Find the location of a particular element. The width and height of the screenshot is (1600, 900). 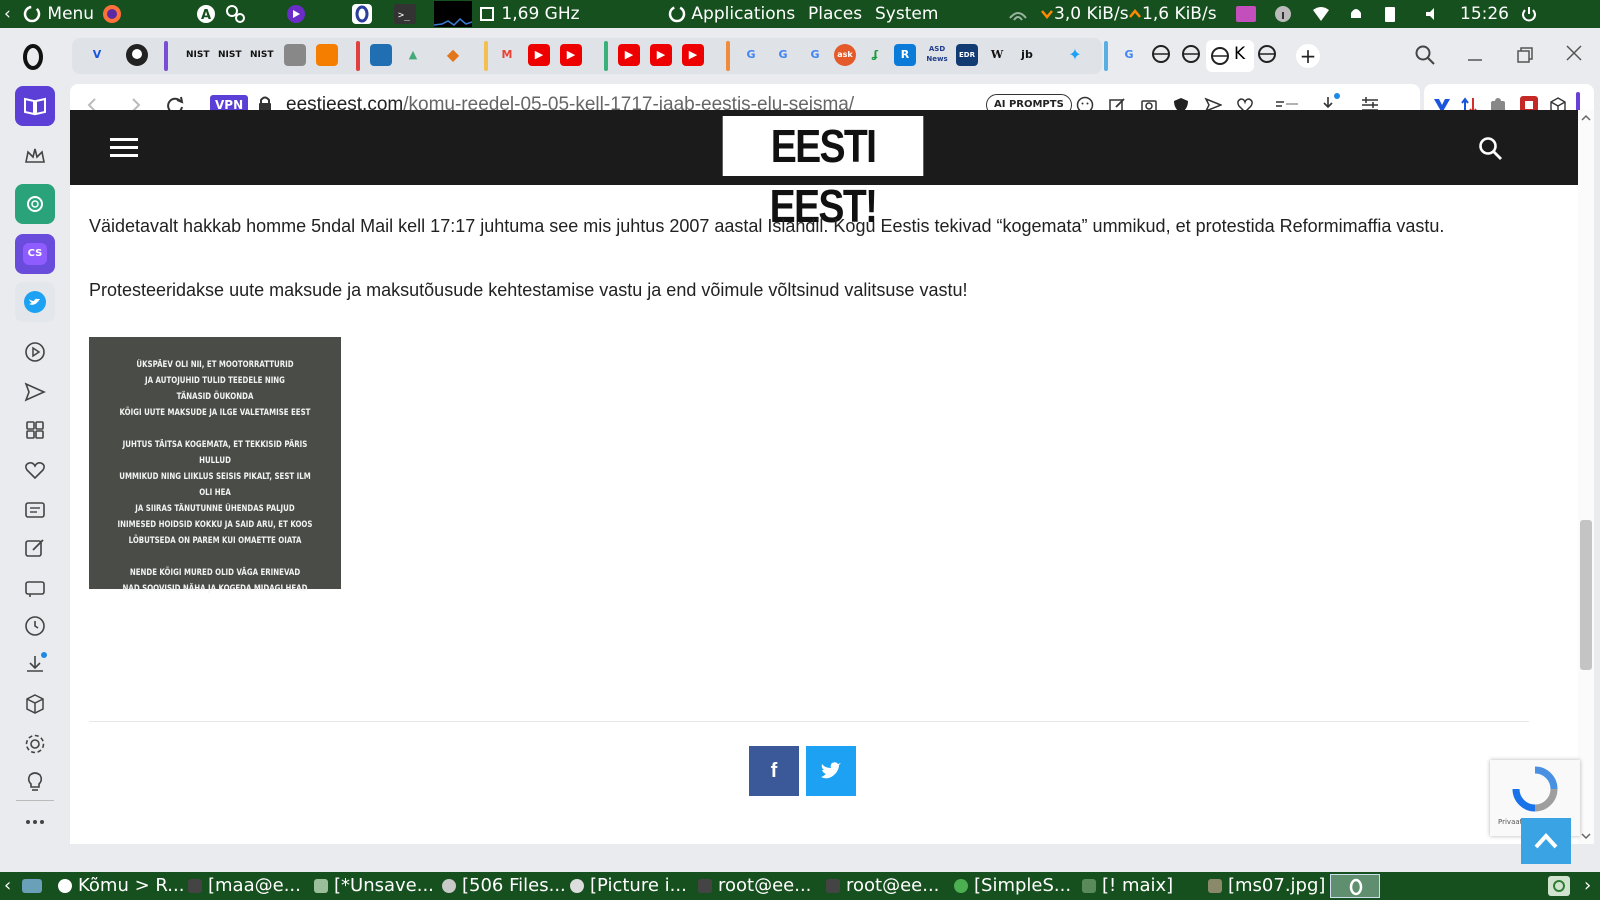

tab-youtube-5: ▶ is located at coordinates (693, 55).